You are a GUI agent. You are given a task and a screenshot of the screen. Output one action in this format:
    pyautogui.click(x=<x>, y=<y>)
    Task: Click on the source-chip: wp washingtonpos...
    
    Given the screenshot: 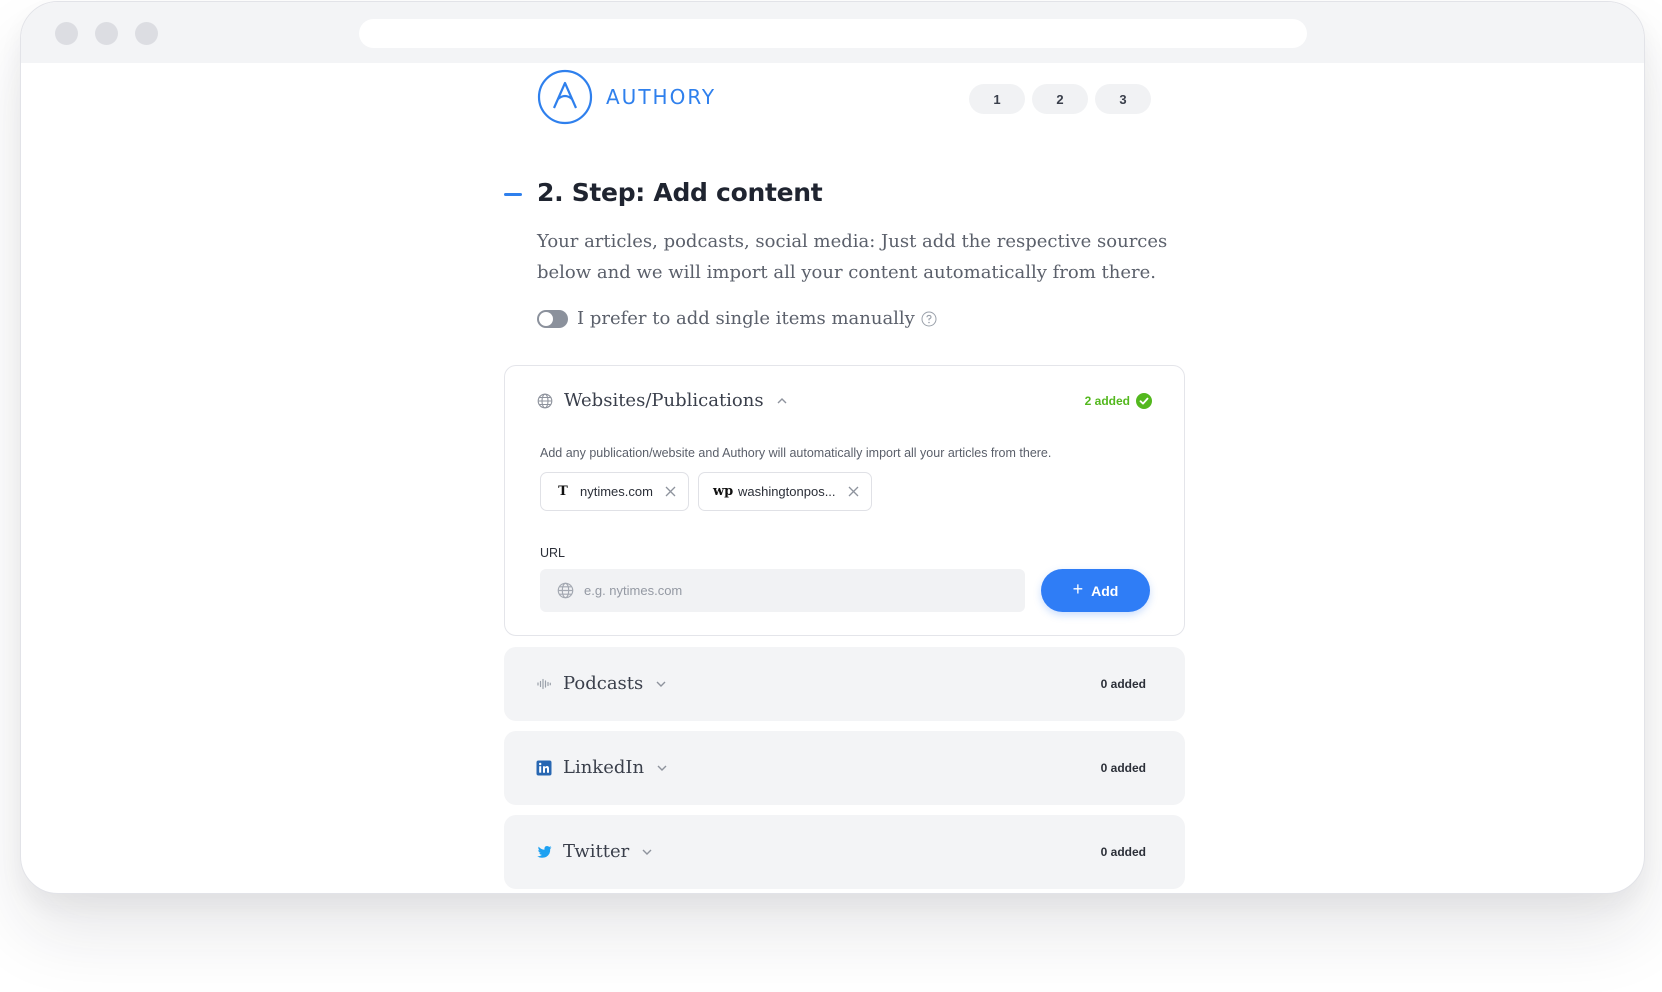 What is the action you would take?
    pyautogui.click(x=784, y=491)
    